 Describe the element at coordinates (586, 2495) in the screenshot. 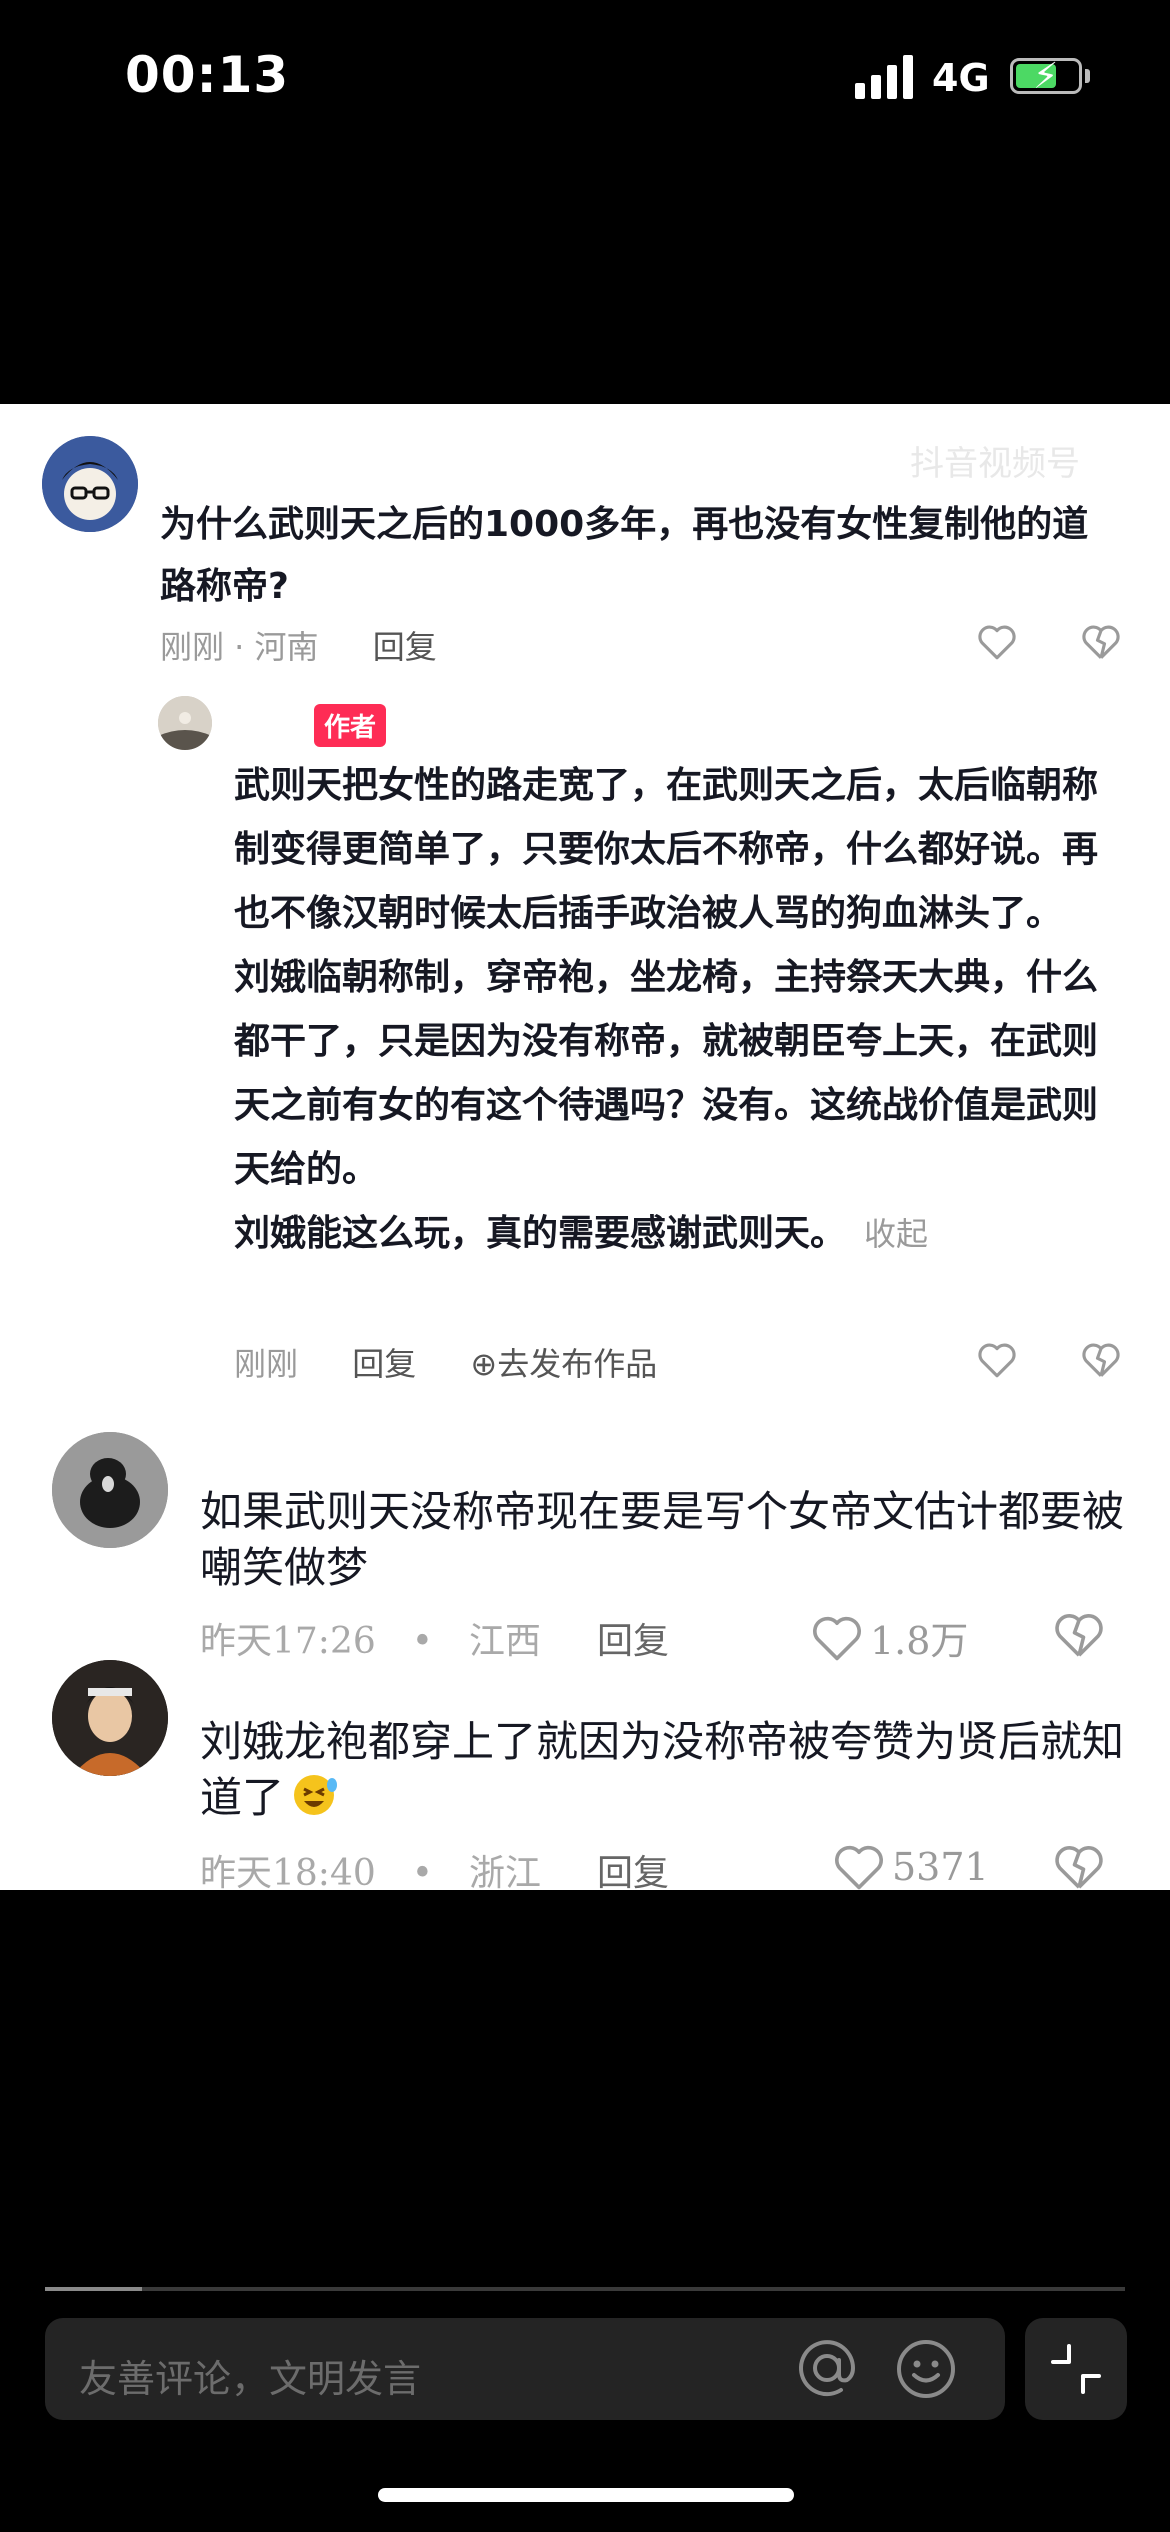

I see `home-indicator` at that location.